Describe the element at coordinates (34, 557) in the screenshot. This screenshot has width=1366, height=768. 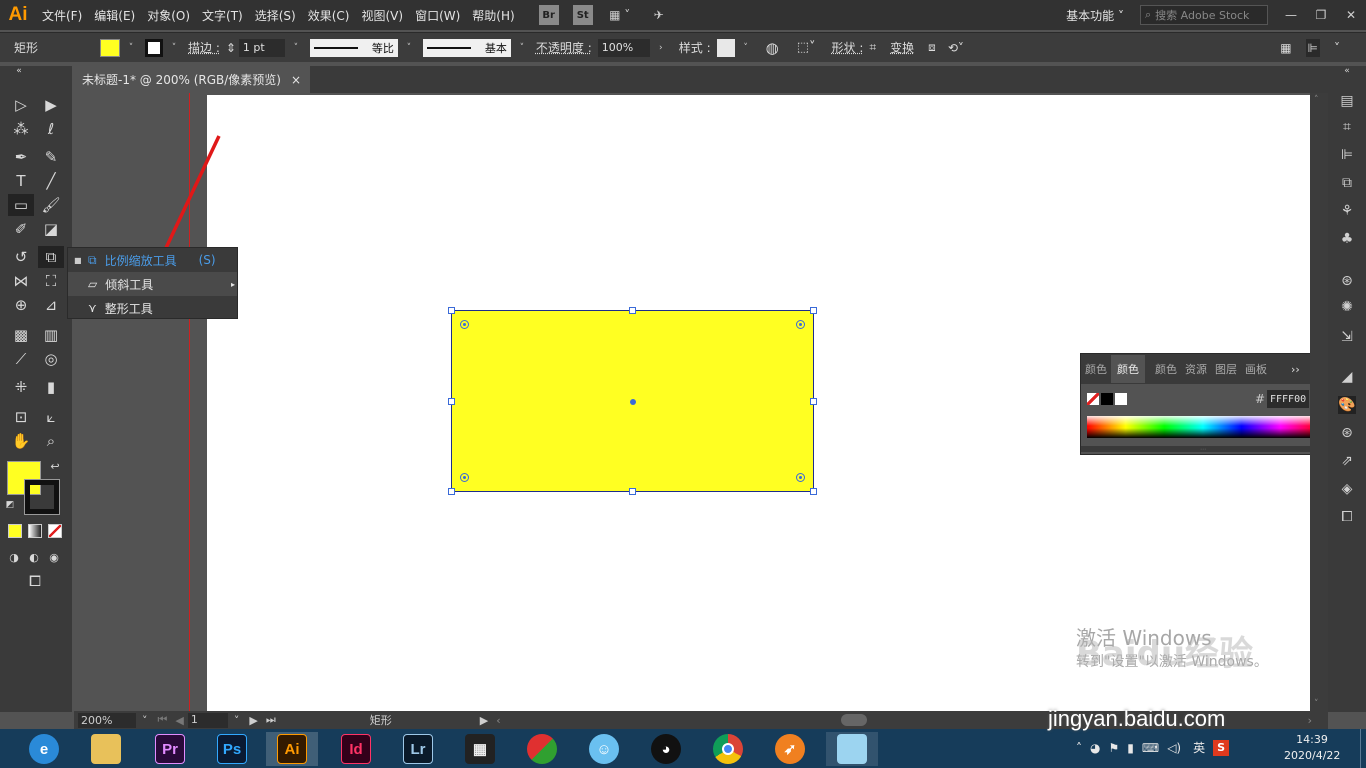
I see `draw-behind-icon: ◐` at that location.